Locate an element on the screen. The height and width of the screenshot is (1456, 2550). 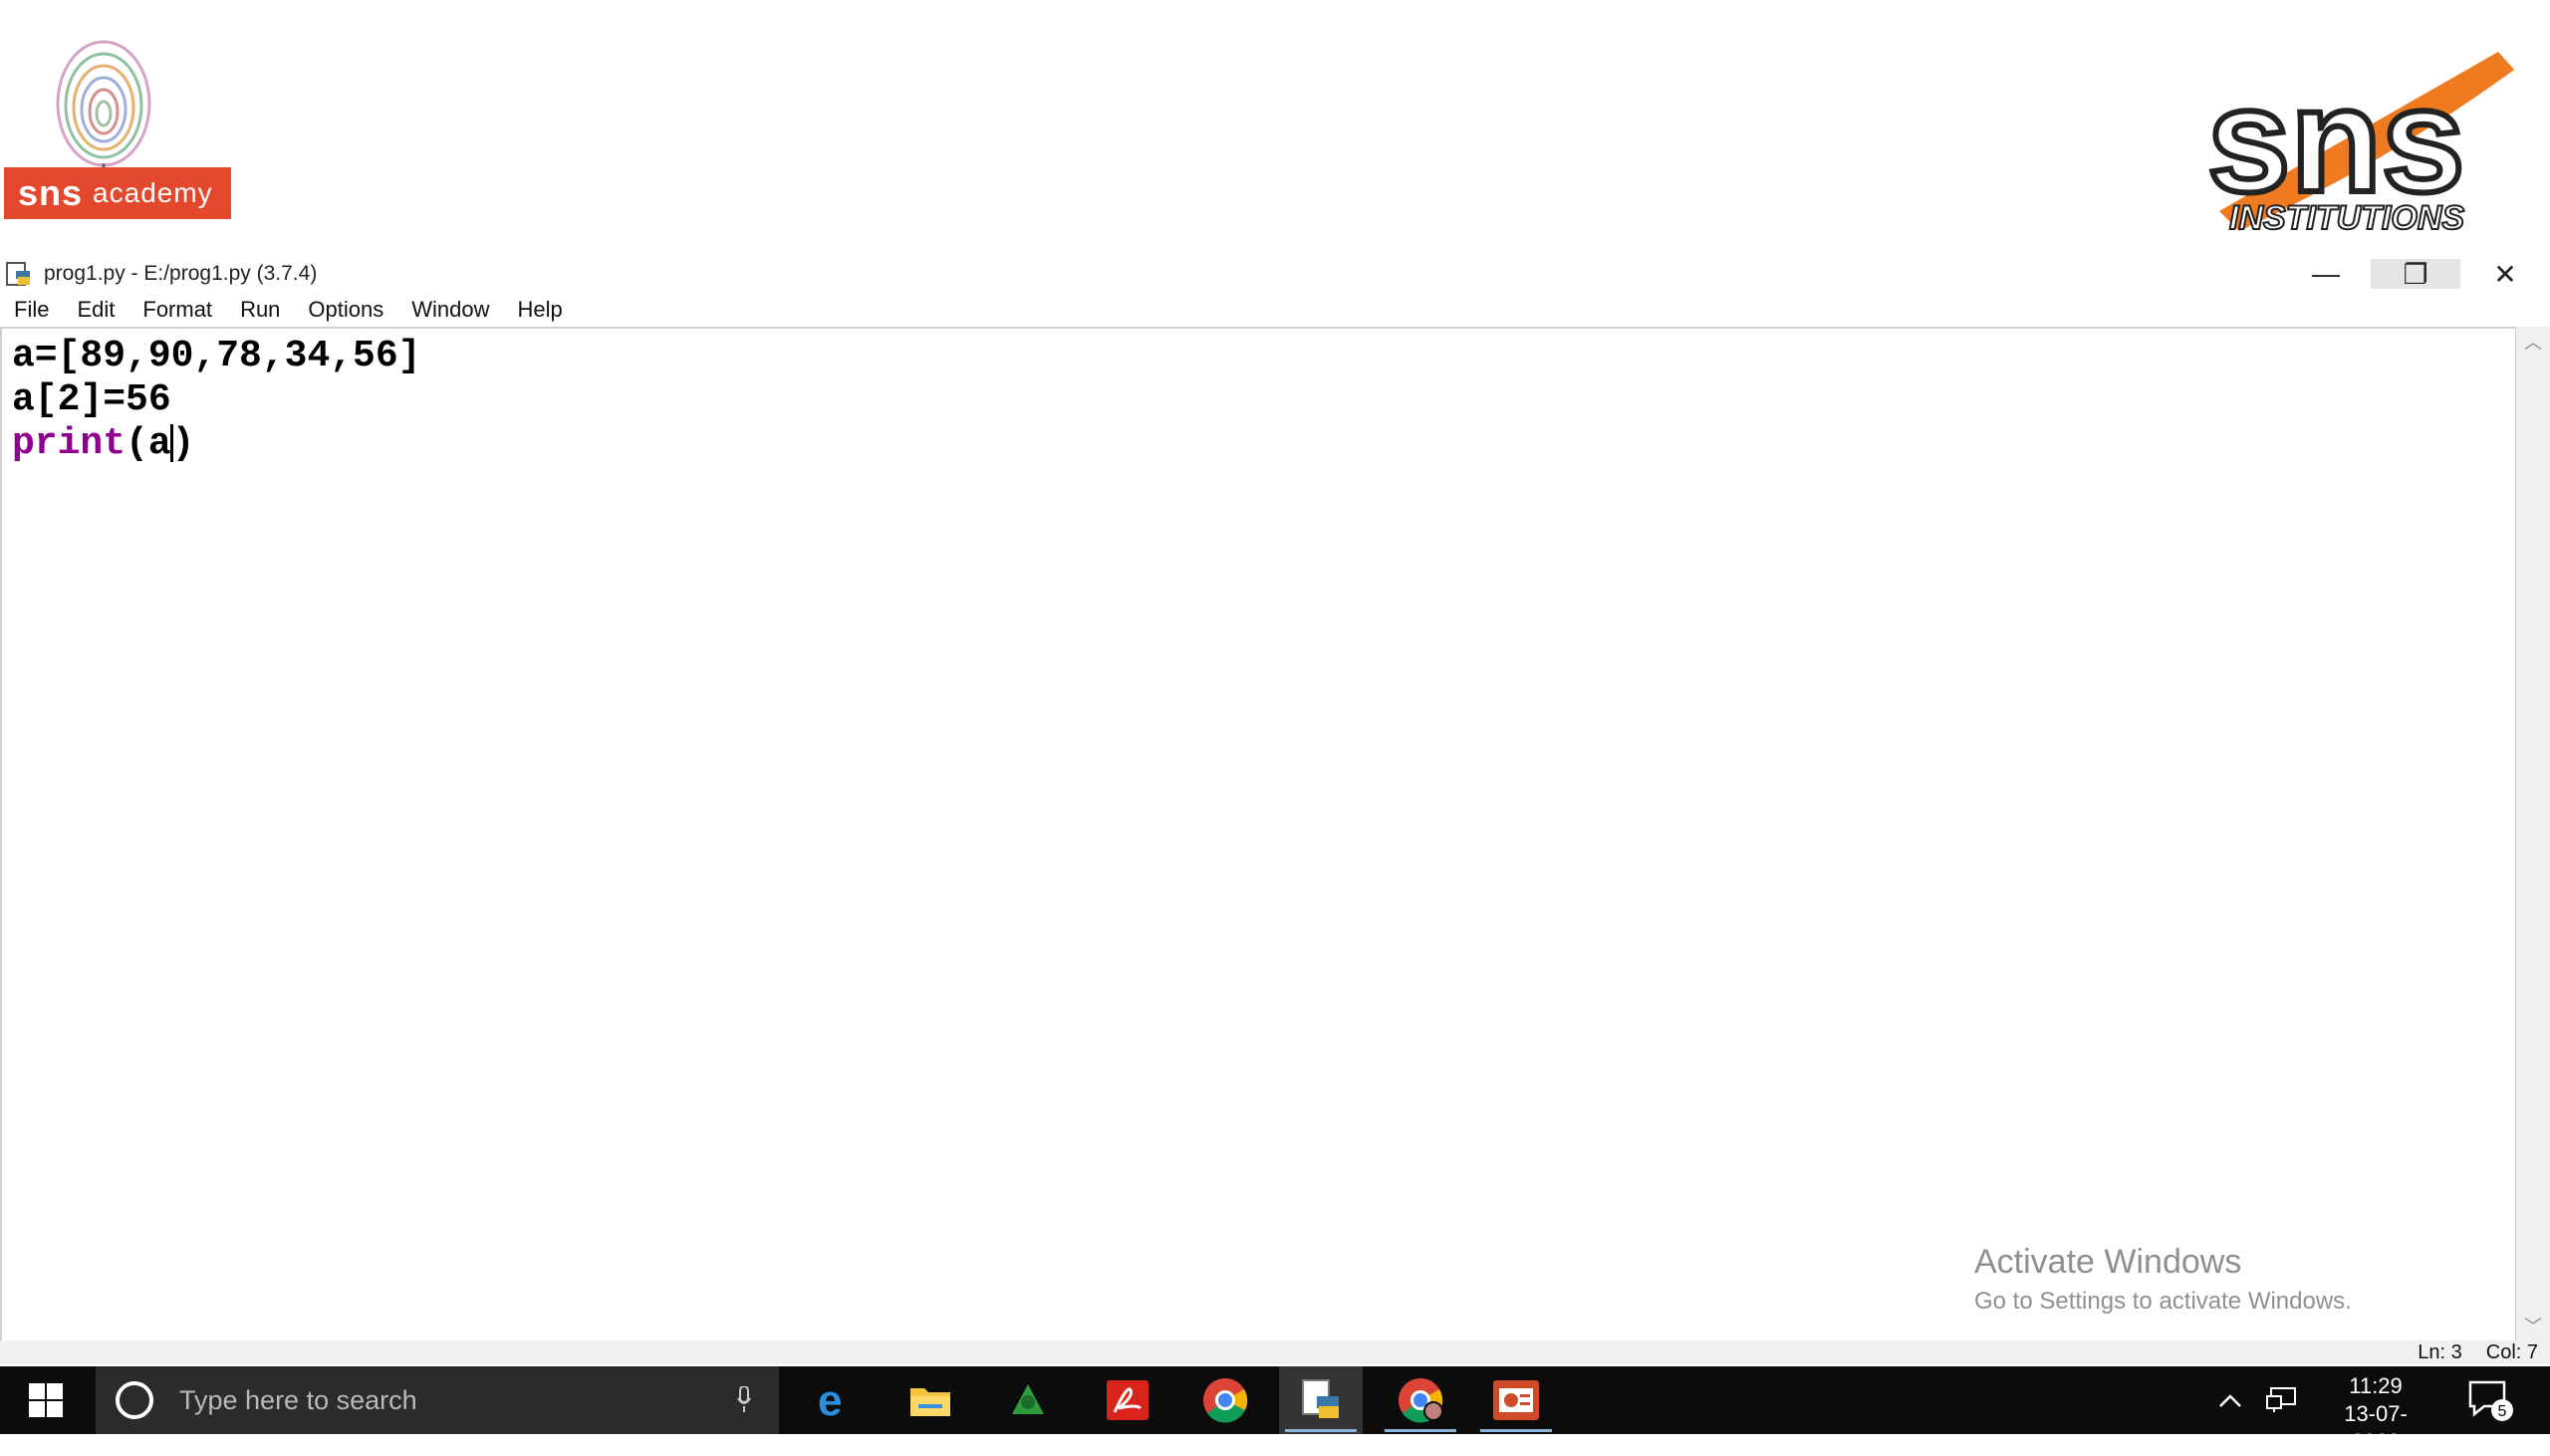
scroll-down-icon: ﹀ is located at coordinates (2533, 1325).